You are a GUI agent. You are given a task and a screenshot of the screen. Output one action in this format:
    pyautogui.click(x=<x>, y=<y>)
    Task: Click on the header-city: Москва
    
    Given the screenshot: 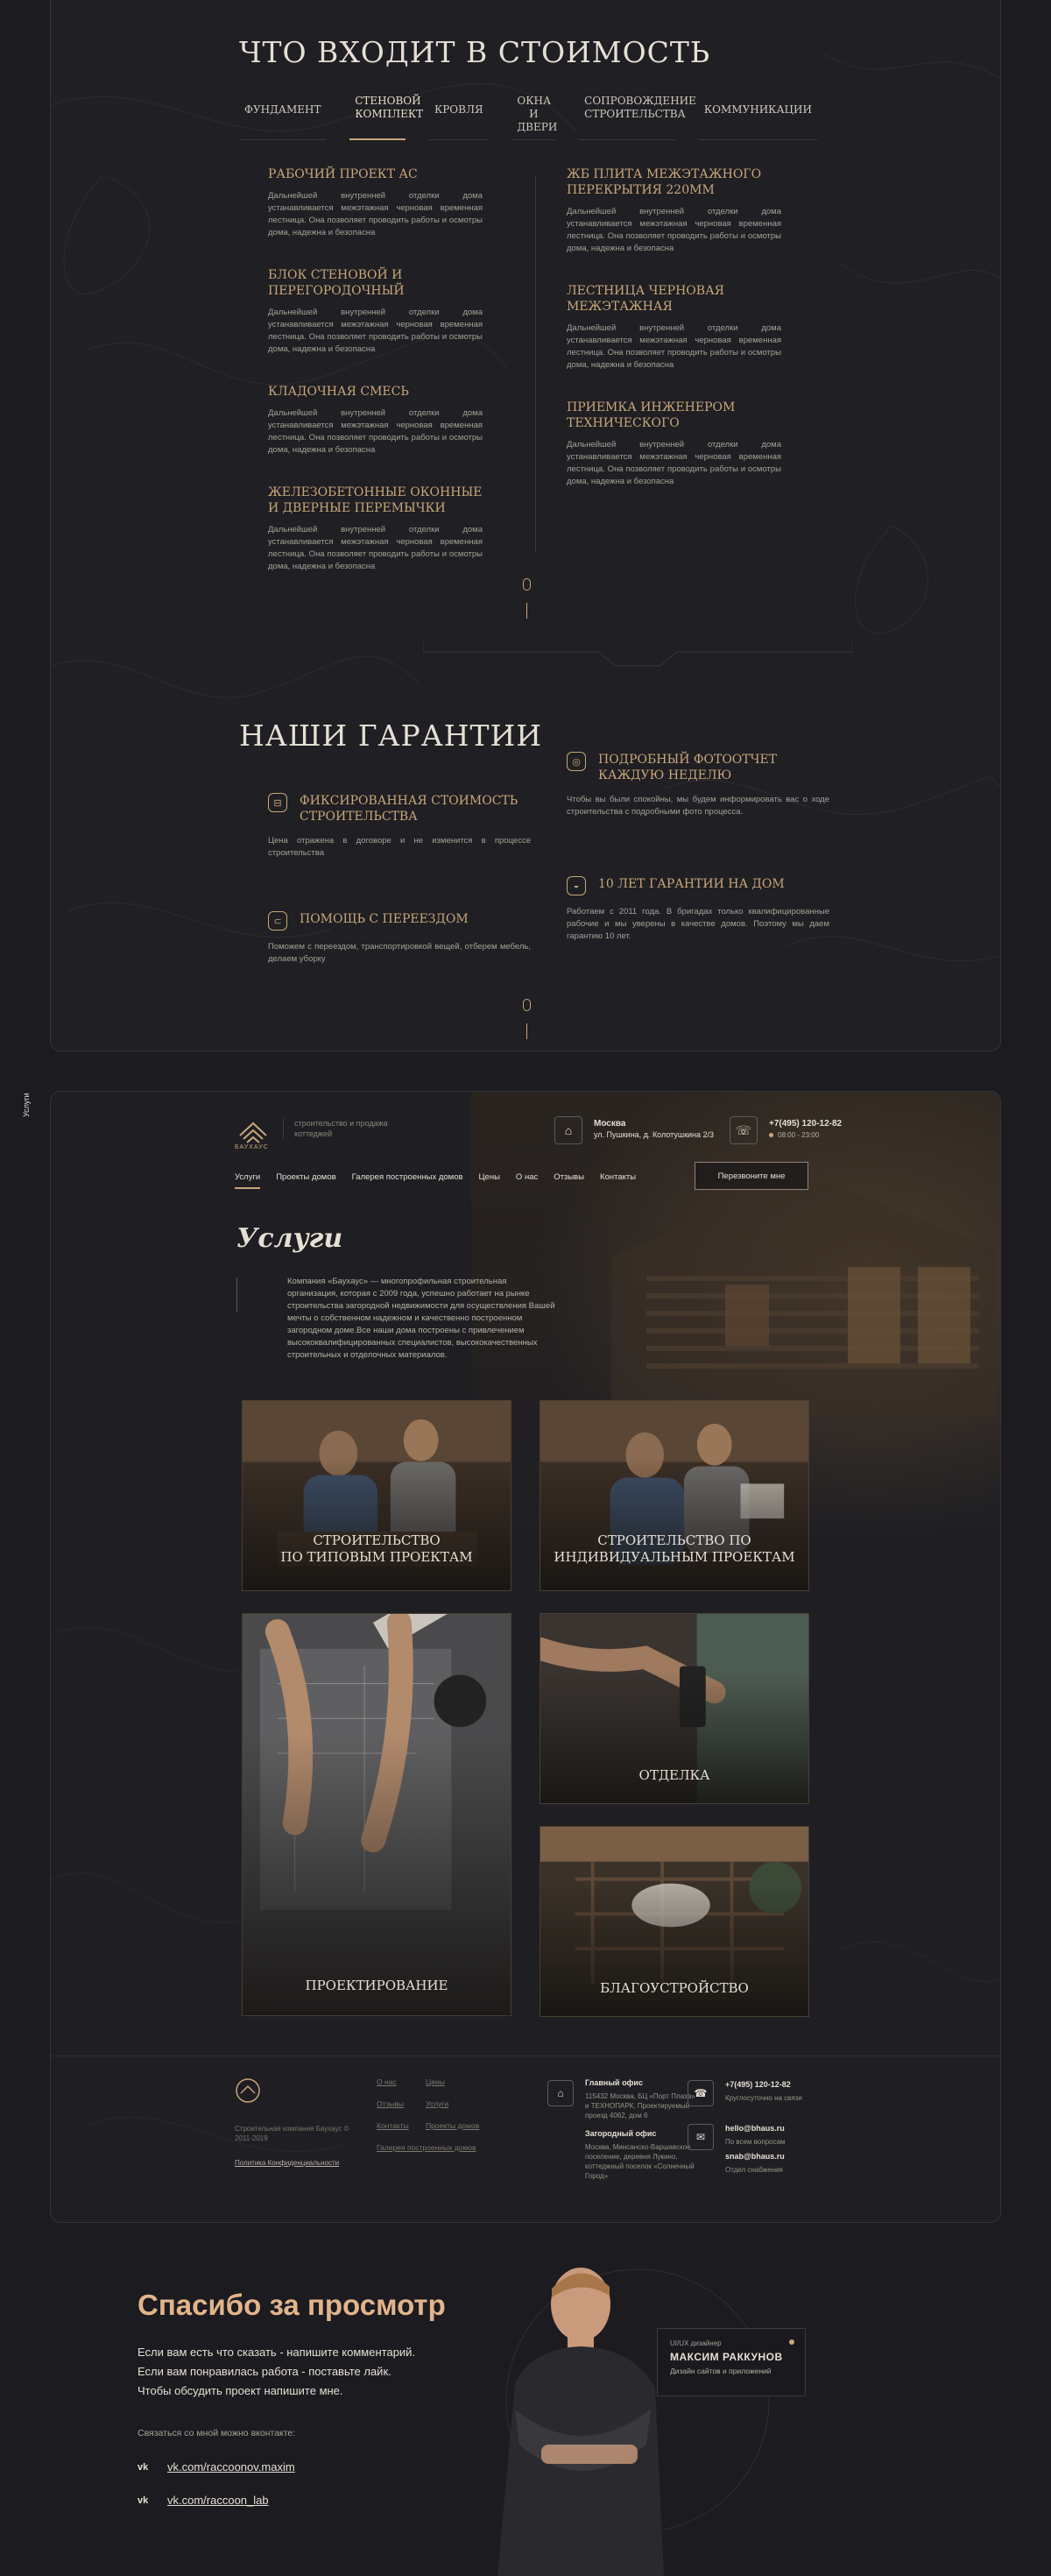 What is the action you would take?
    pyautogui.click(x=610, y=1124)
    